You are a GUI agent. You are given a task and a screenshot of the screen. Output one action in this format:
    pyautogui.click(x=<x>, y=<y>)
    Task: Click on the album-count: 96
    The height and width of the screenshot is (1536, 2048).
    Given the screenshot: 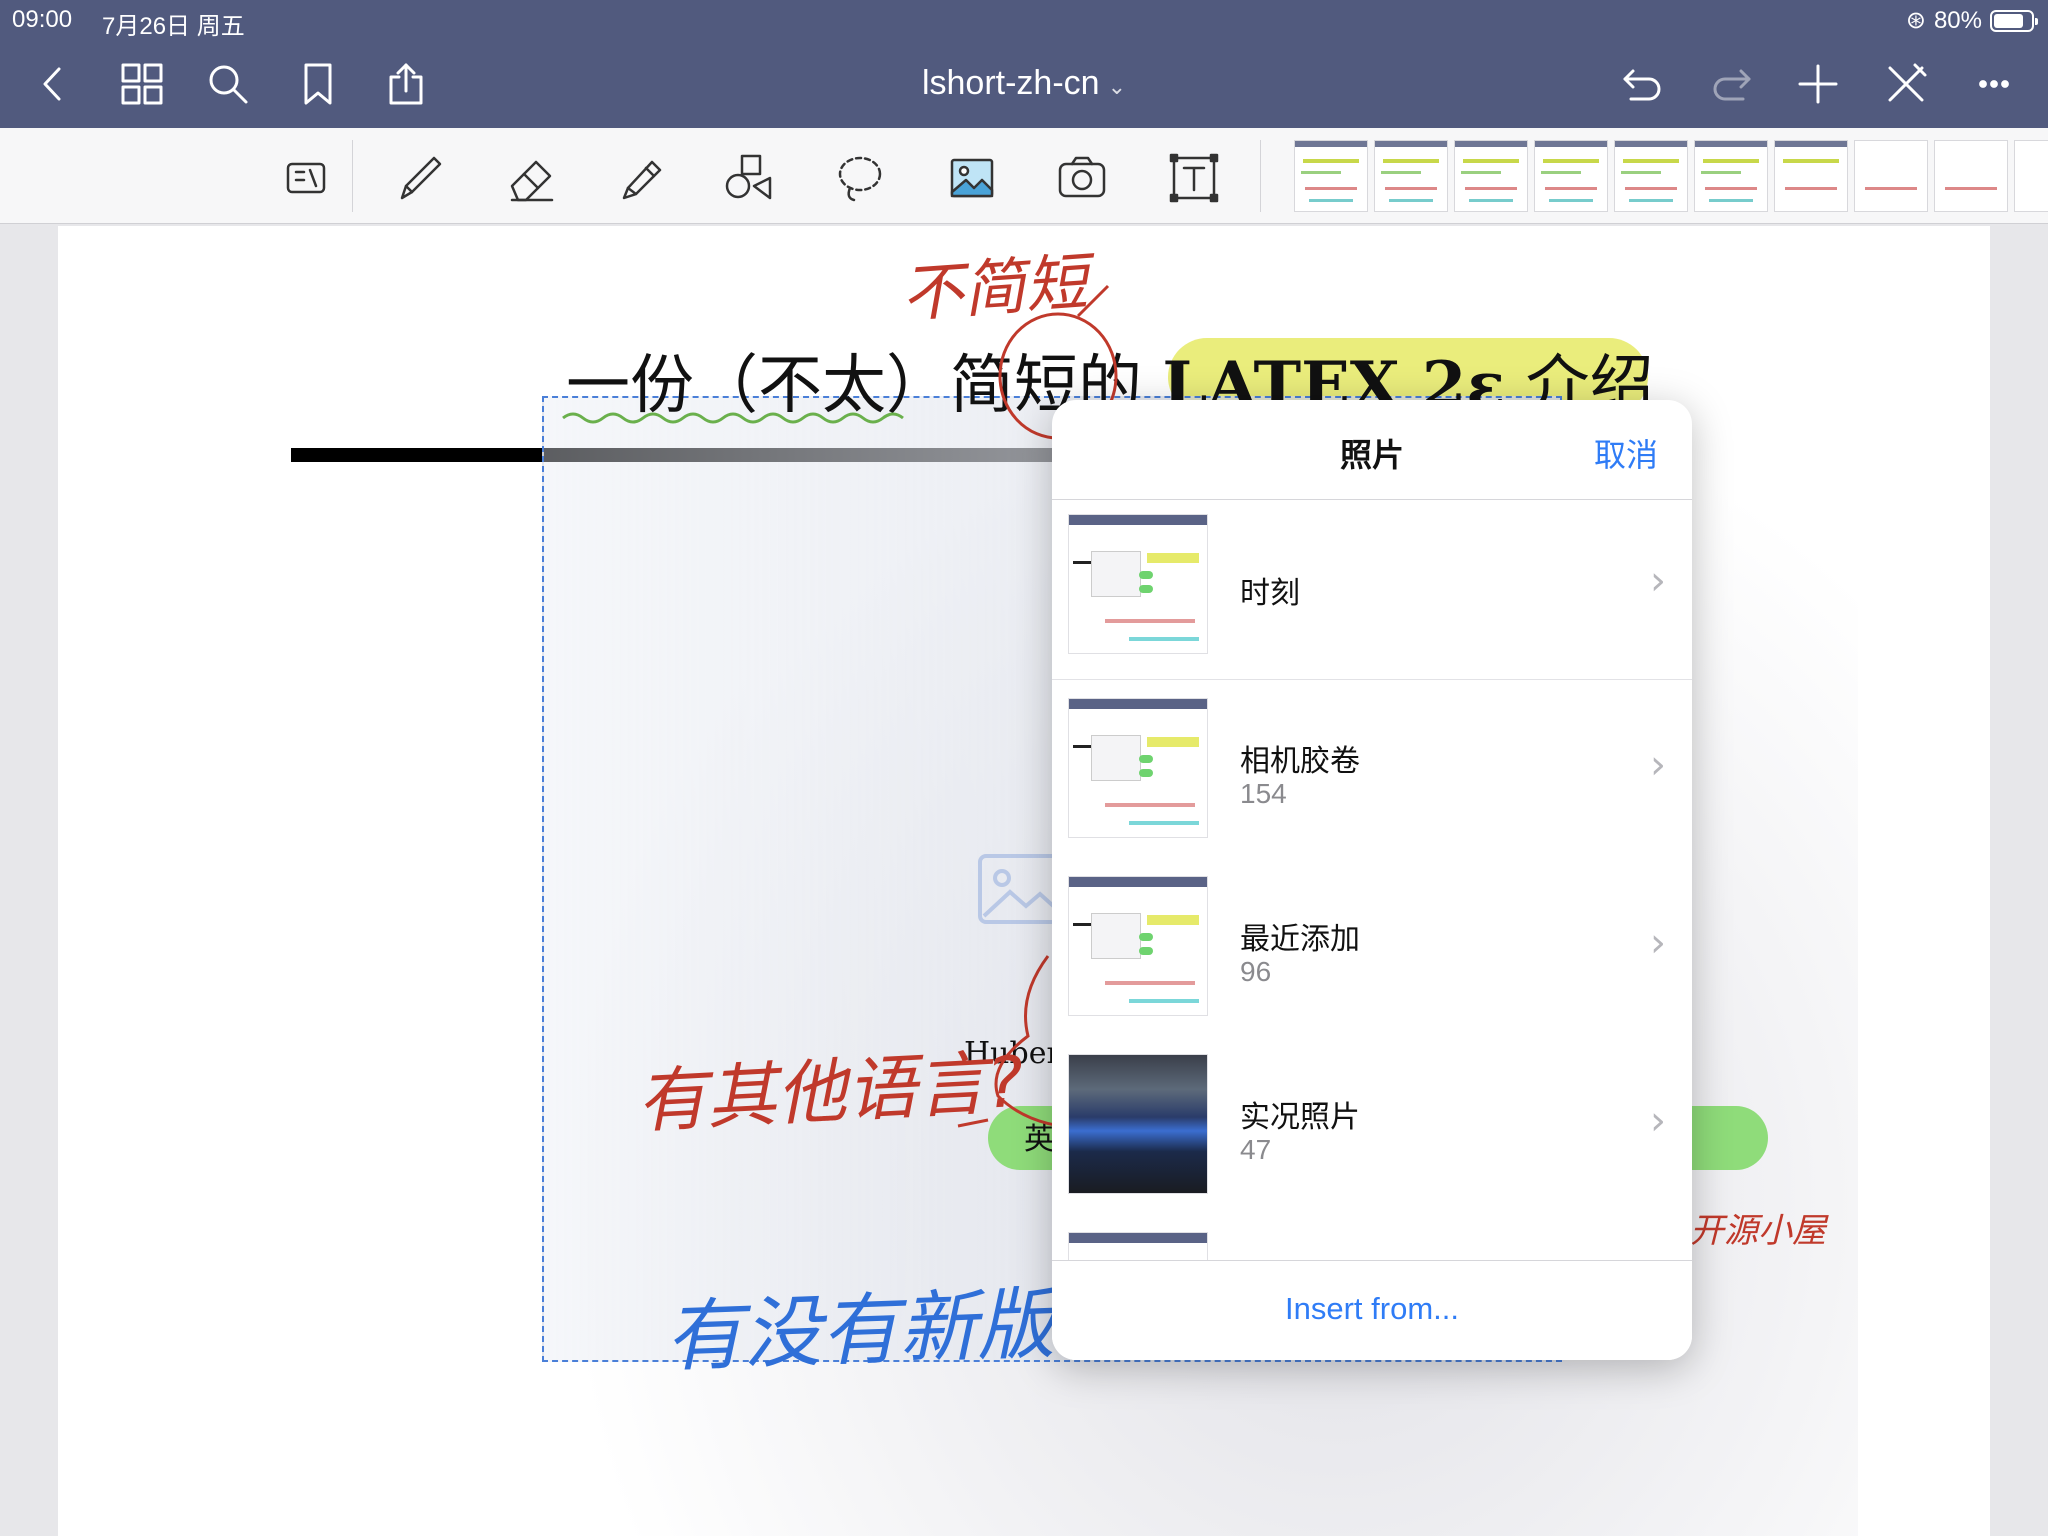 What is the action you would take?
    pyautogui.click(x=1256, y=971)
    